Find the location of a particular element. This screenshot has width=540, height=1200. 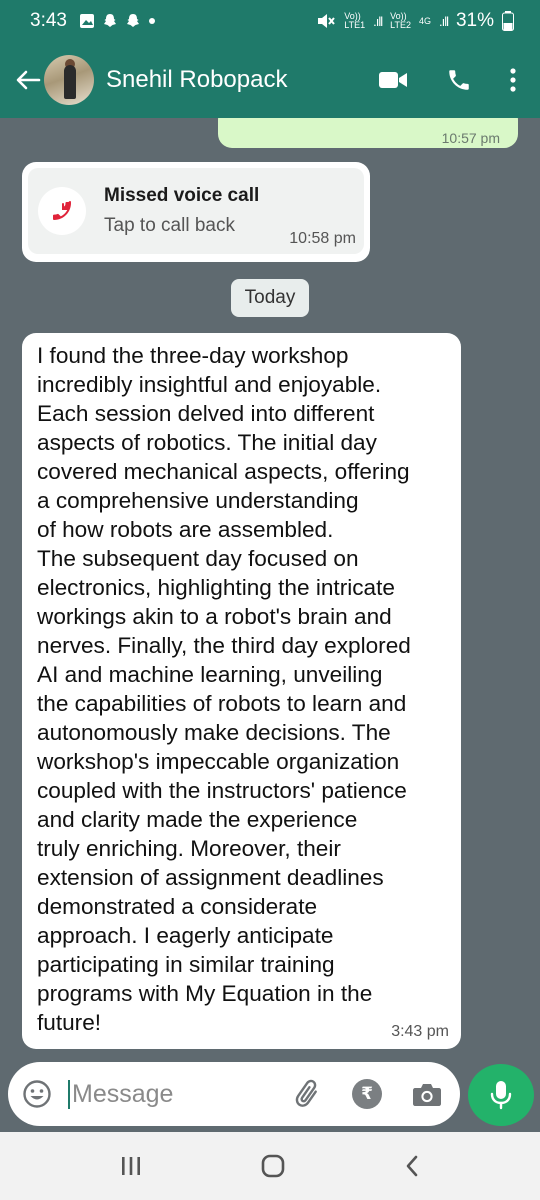

back-nav-icon is located at coordinates (412, 1166).